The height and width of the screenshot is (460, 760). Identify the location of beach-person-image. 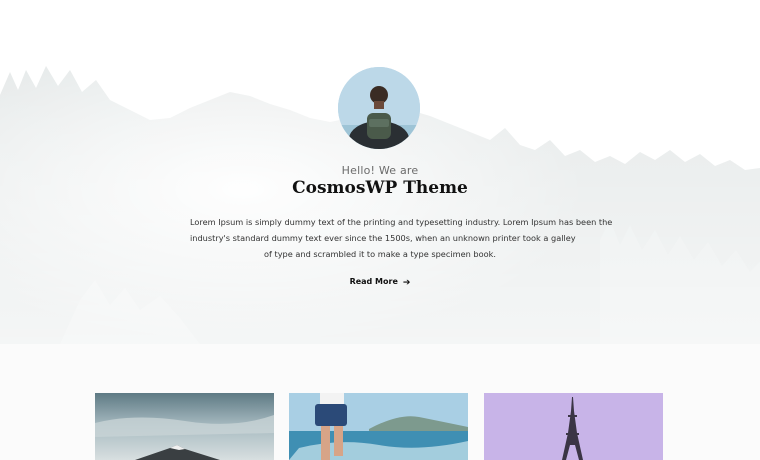
(378, 426).